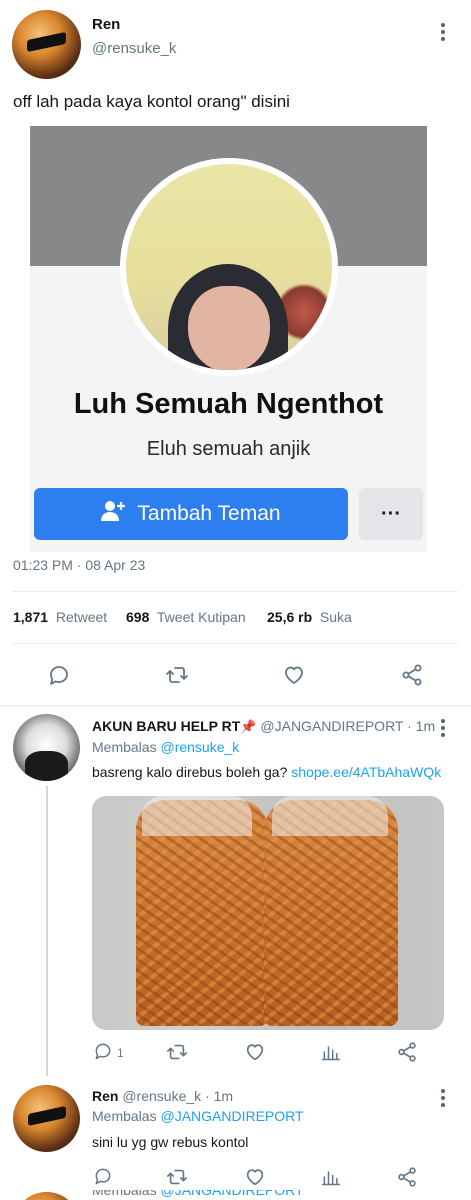  I want to click on like-label: Suka, so click(335, 617).